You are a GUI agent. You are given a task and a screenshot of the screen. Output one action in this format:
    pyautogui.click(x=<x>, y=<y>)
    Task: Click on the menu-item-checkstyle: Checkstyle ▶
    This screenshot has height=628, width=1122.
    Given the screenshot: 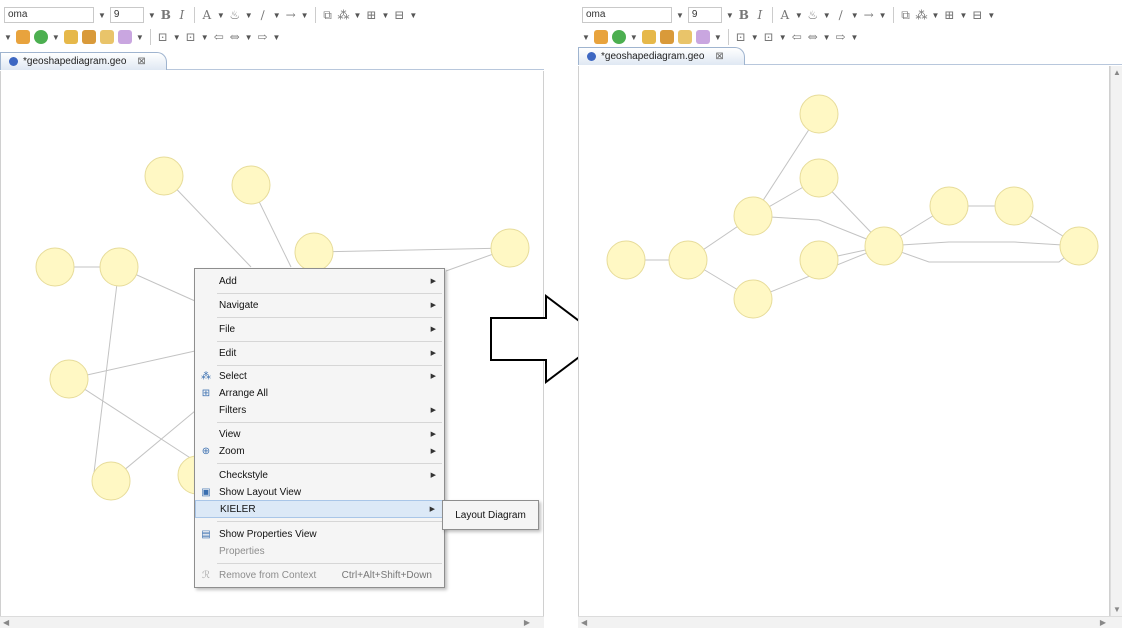 What is the action you would take?
    pyautogui.click(x=319, y=475)
    